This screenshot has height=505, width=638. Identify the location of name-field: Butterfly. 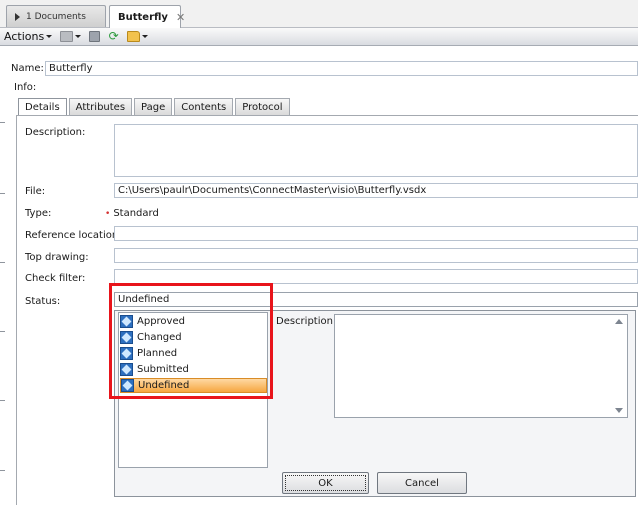
(341, 68).